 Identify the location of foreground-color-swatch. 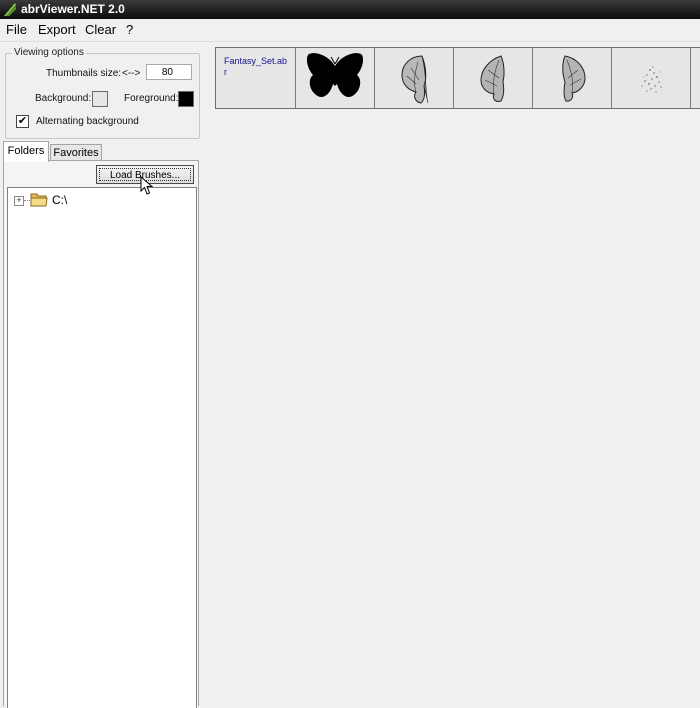
(186, 99).